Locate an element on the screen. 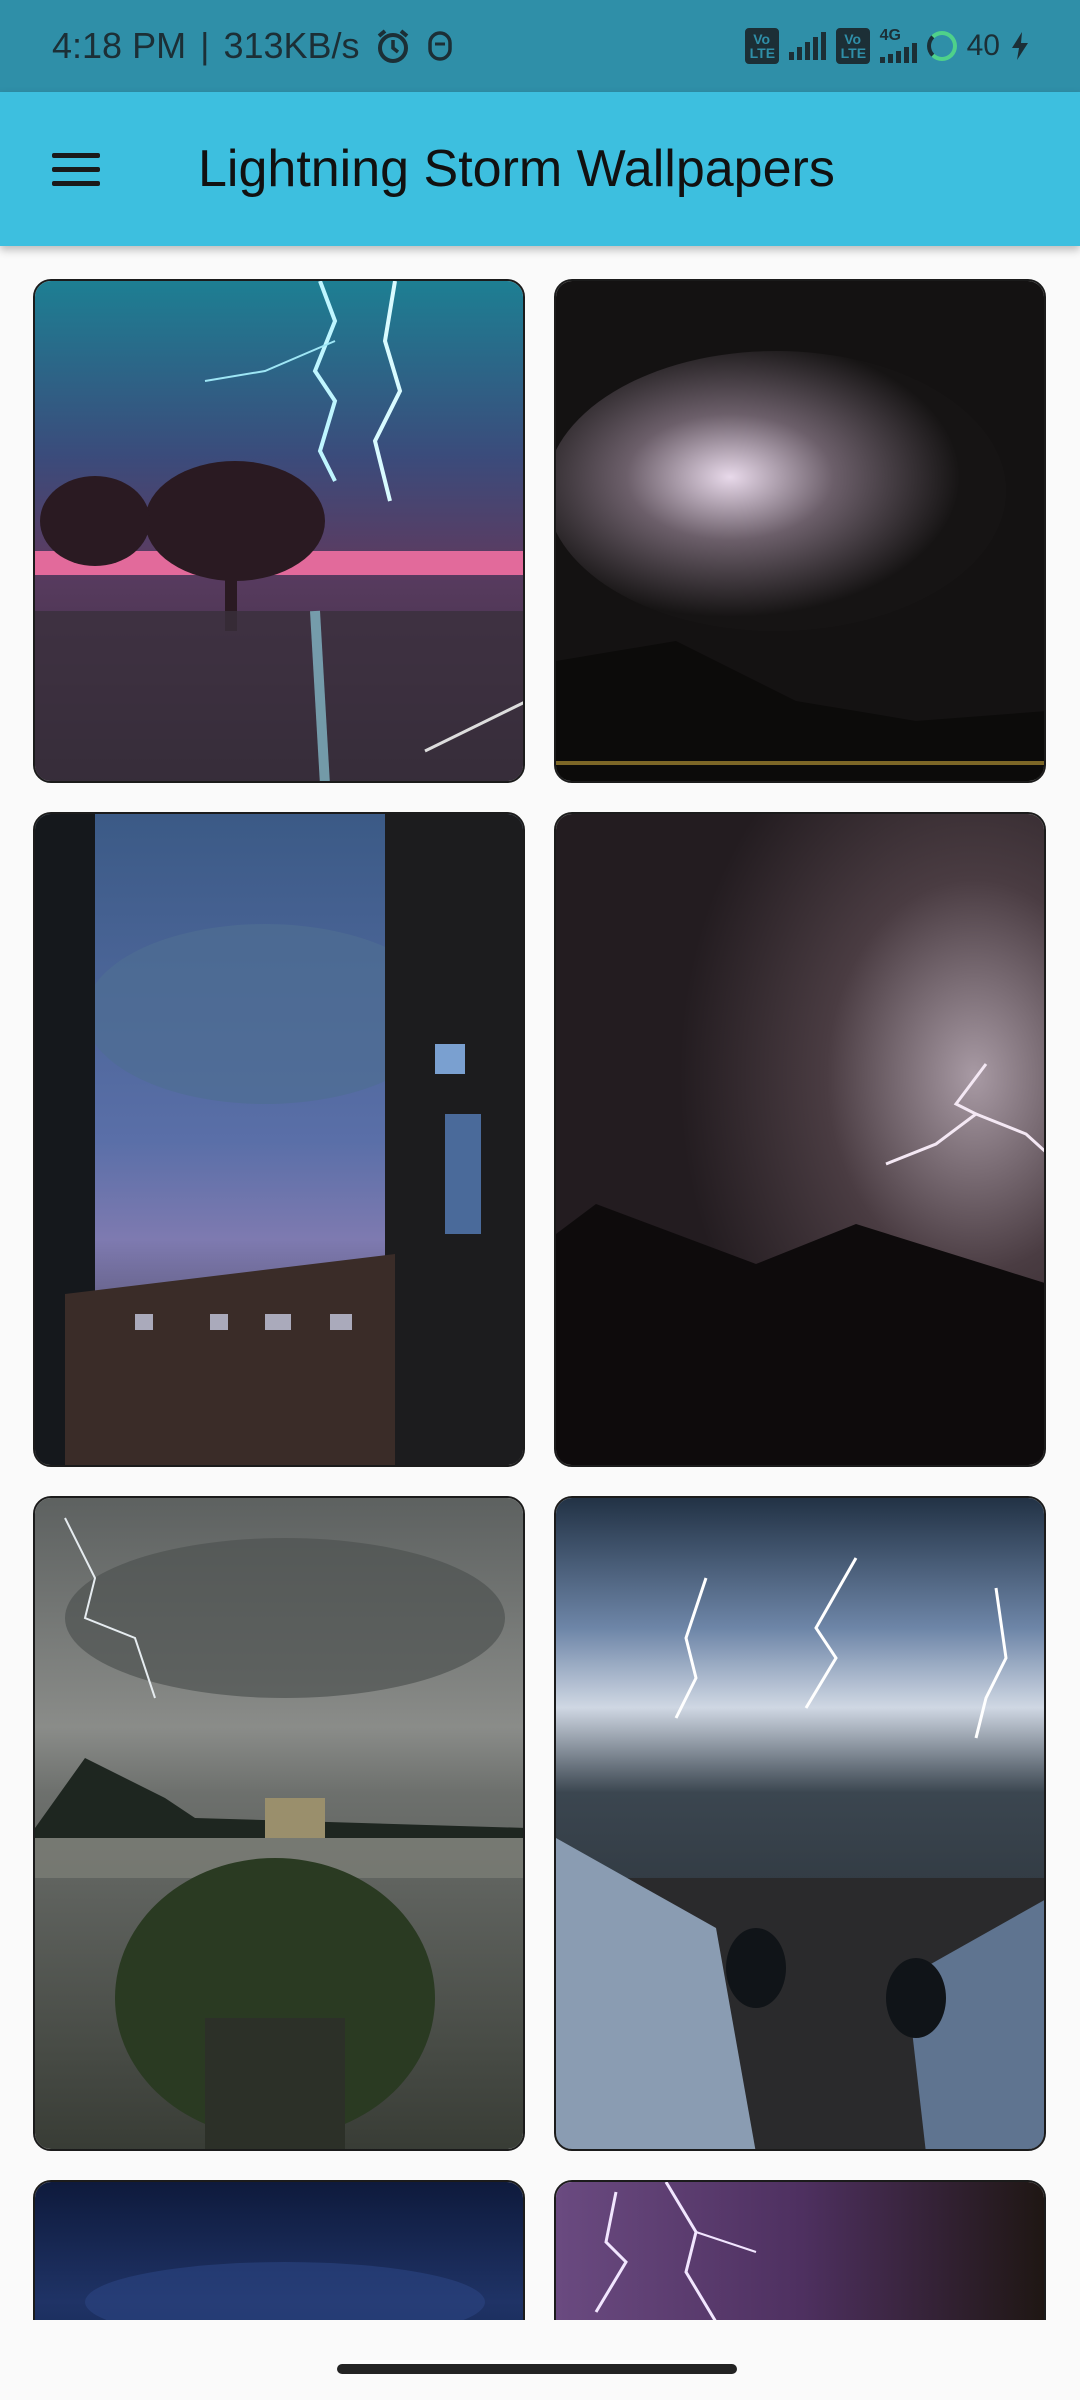 This screenshot has height=2400, width=1080. navigation-bar is located at coordinates (540, 2360).